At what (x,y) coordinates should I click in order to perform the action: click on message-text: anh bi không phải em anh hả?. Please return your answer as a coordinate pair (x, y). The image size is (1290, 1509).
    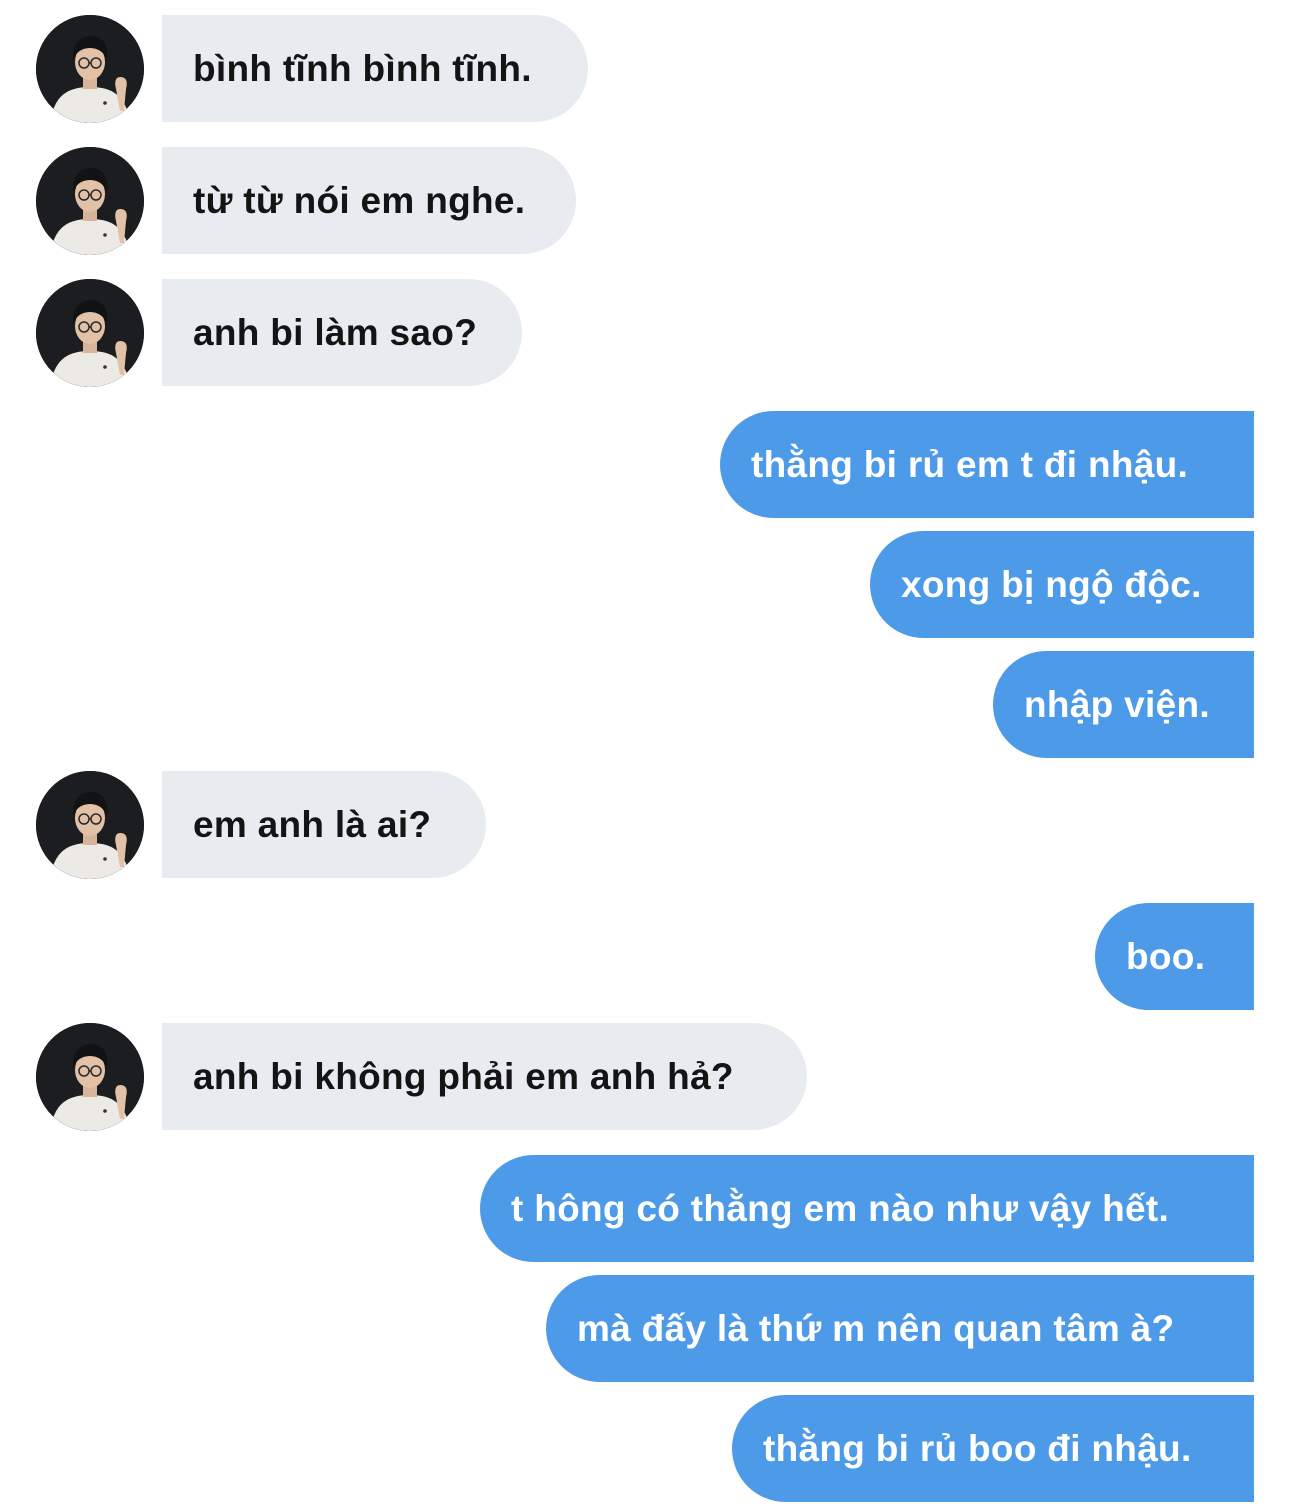
    Looking at the image, I should click on (463, 1076).